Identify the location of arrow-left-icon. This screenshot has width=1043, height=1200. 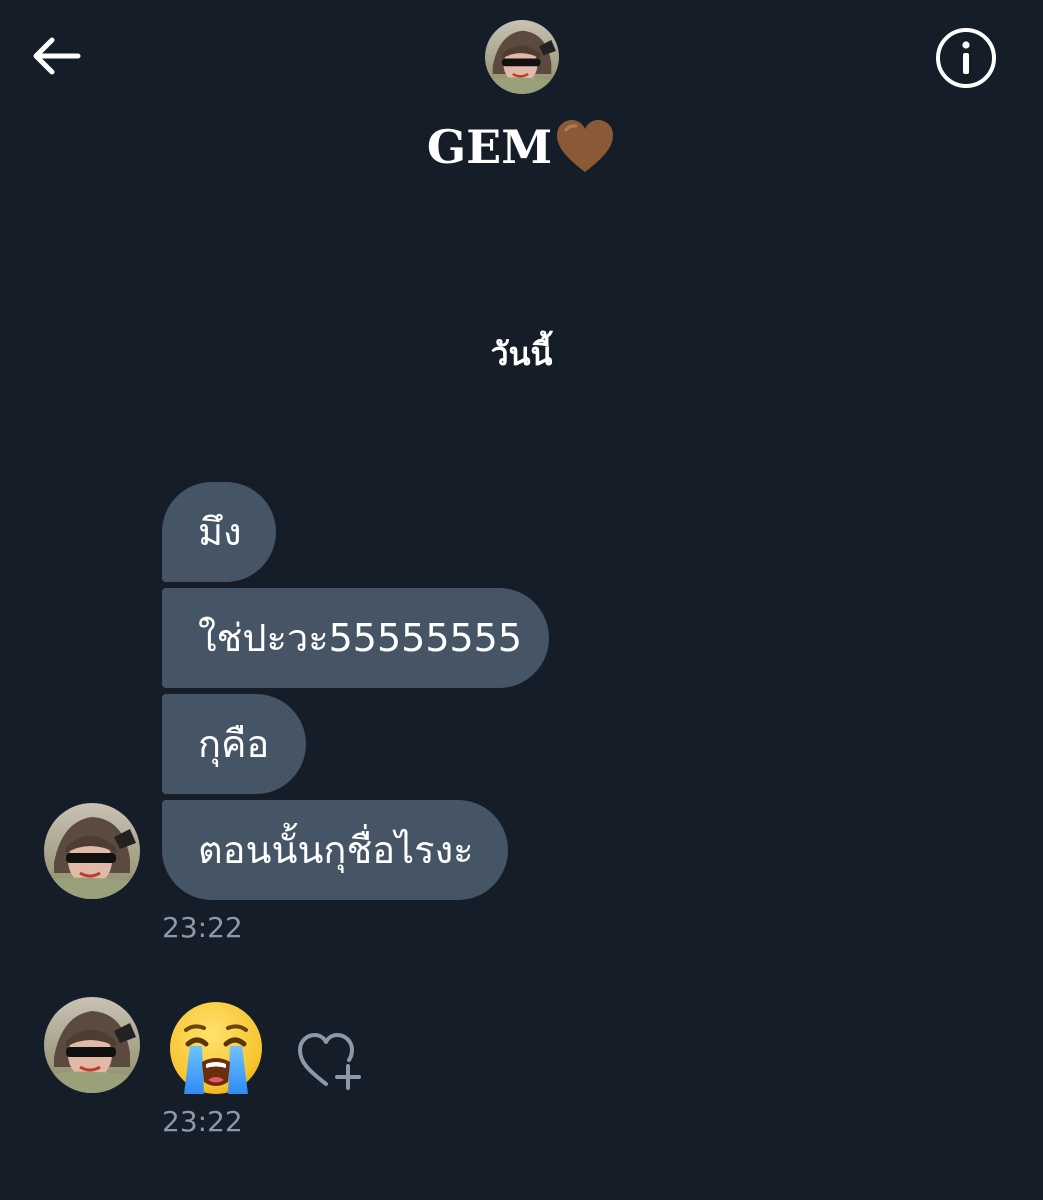
(57, 56).